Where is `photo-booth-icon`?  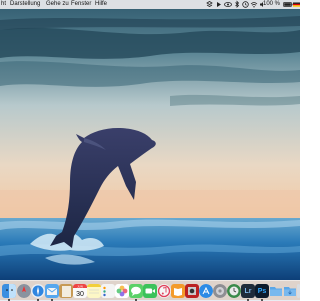
photo-booth-icon is located at coordinates (192, 291).